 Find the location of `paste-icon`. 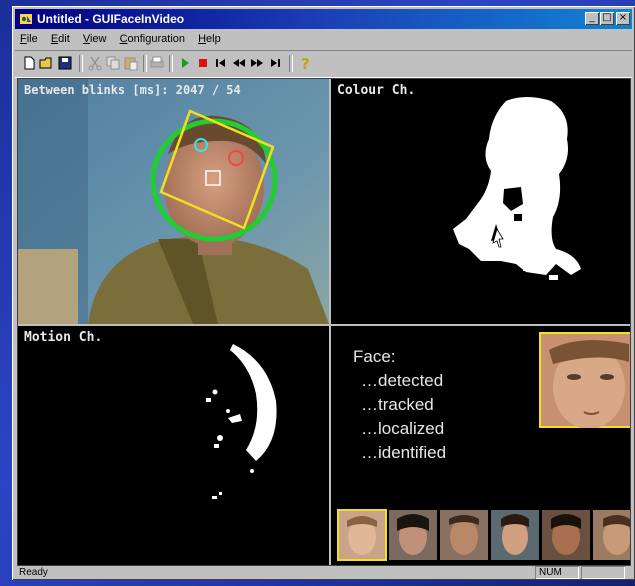

paste-icon is located at coordinates (131, 63).